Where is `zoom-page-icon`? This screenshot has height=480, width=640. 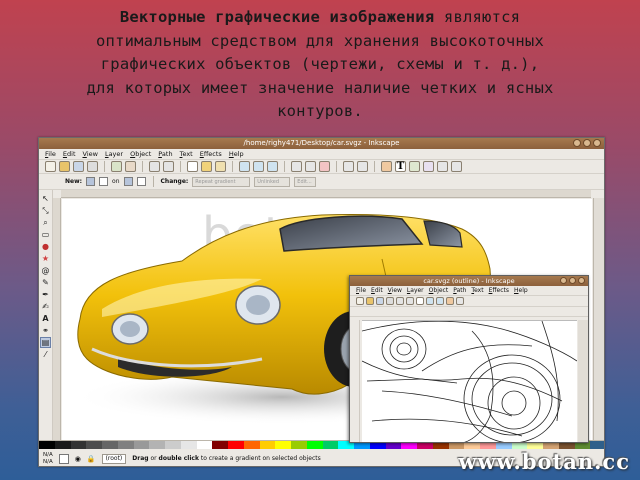 zoom-page-icon is located at coordinates (272, 166).